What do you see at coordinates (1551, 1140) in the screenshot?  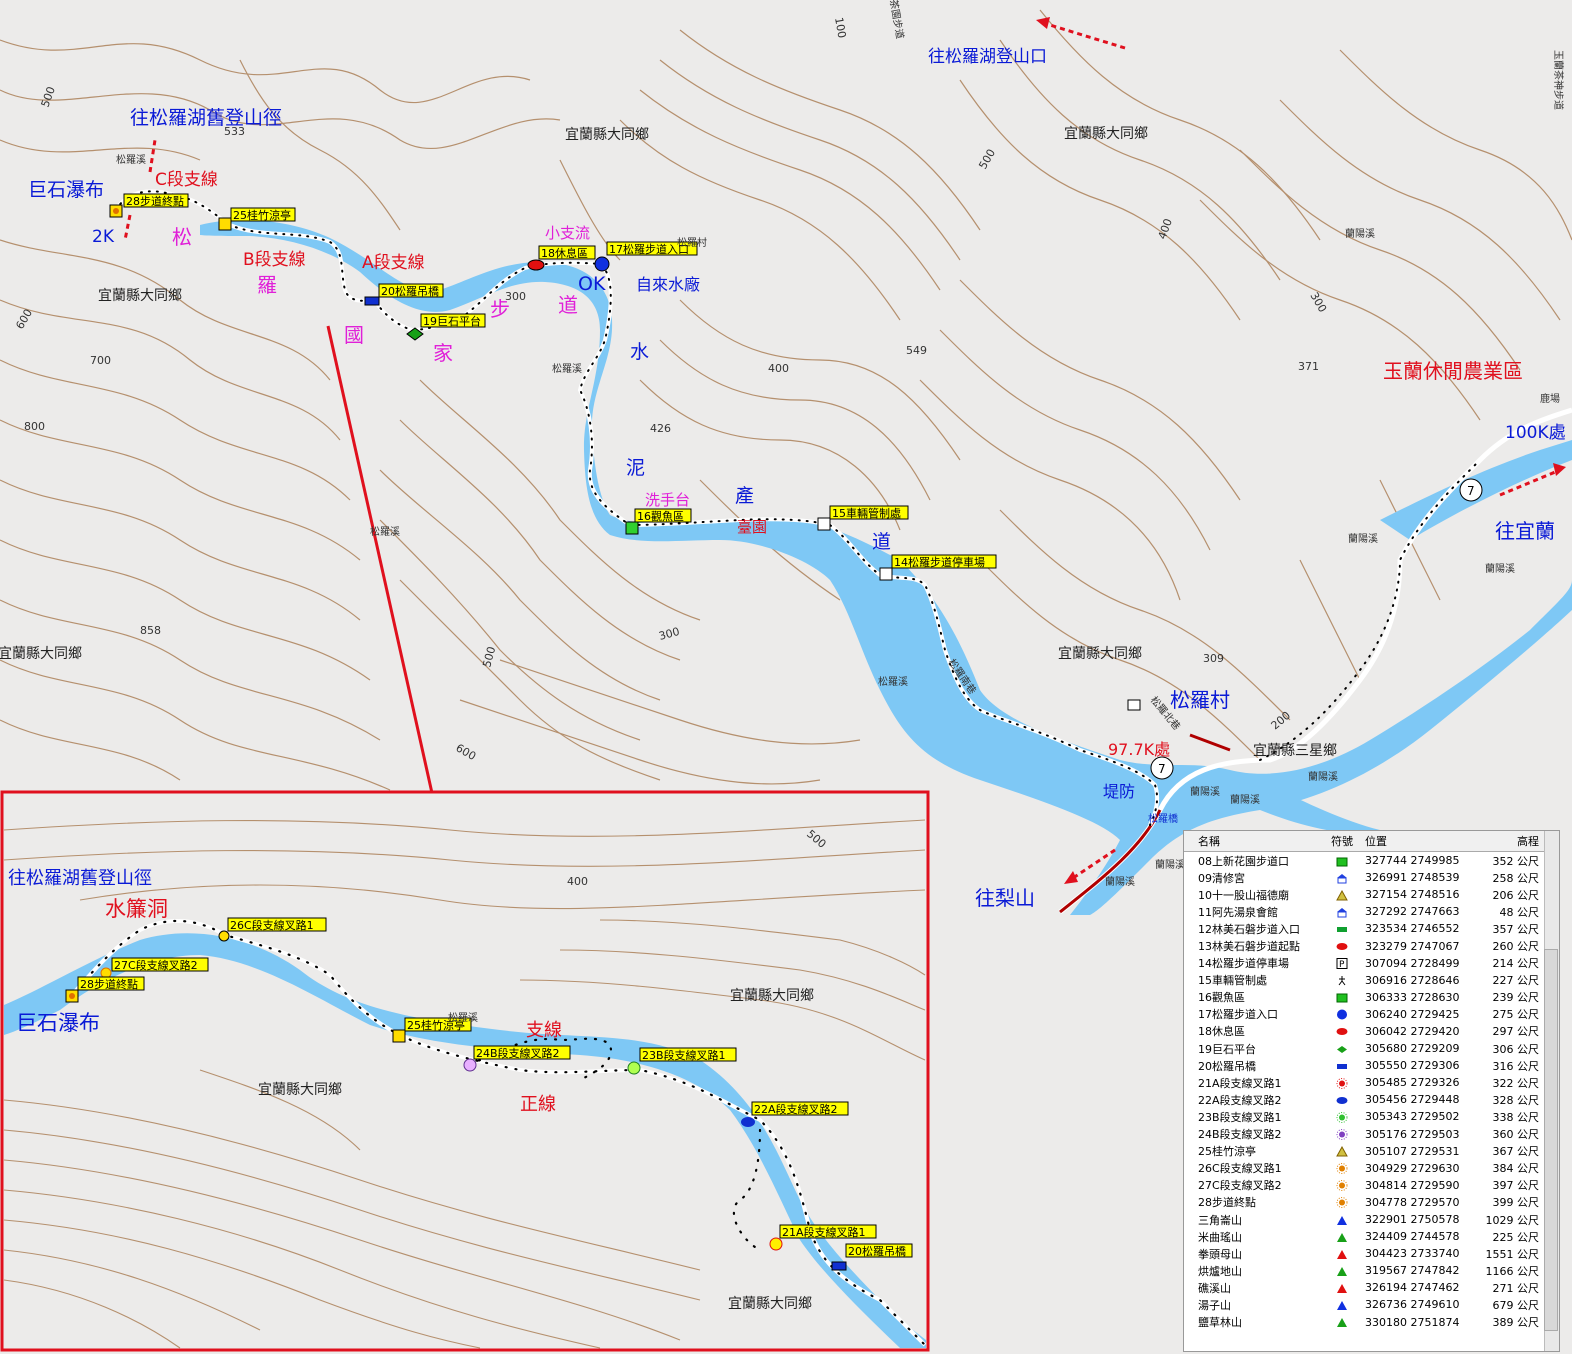 I see `scrollbar-thumb` at bounding box center [1551, 1140].